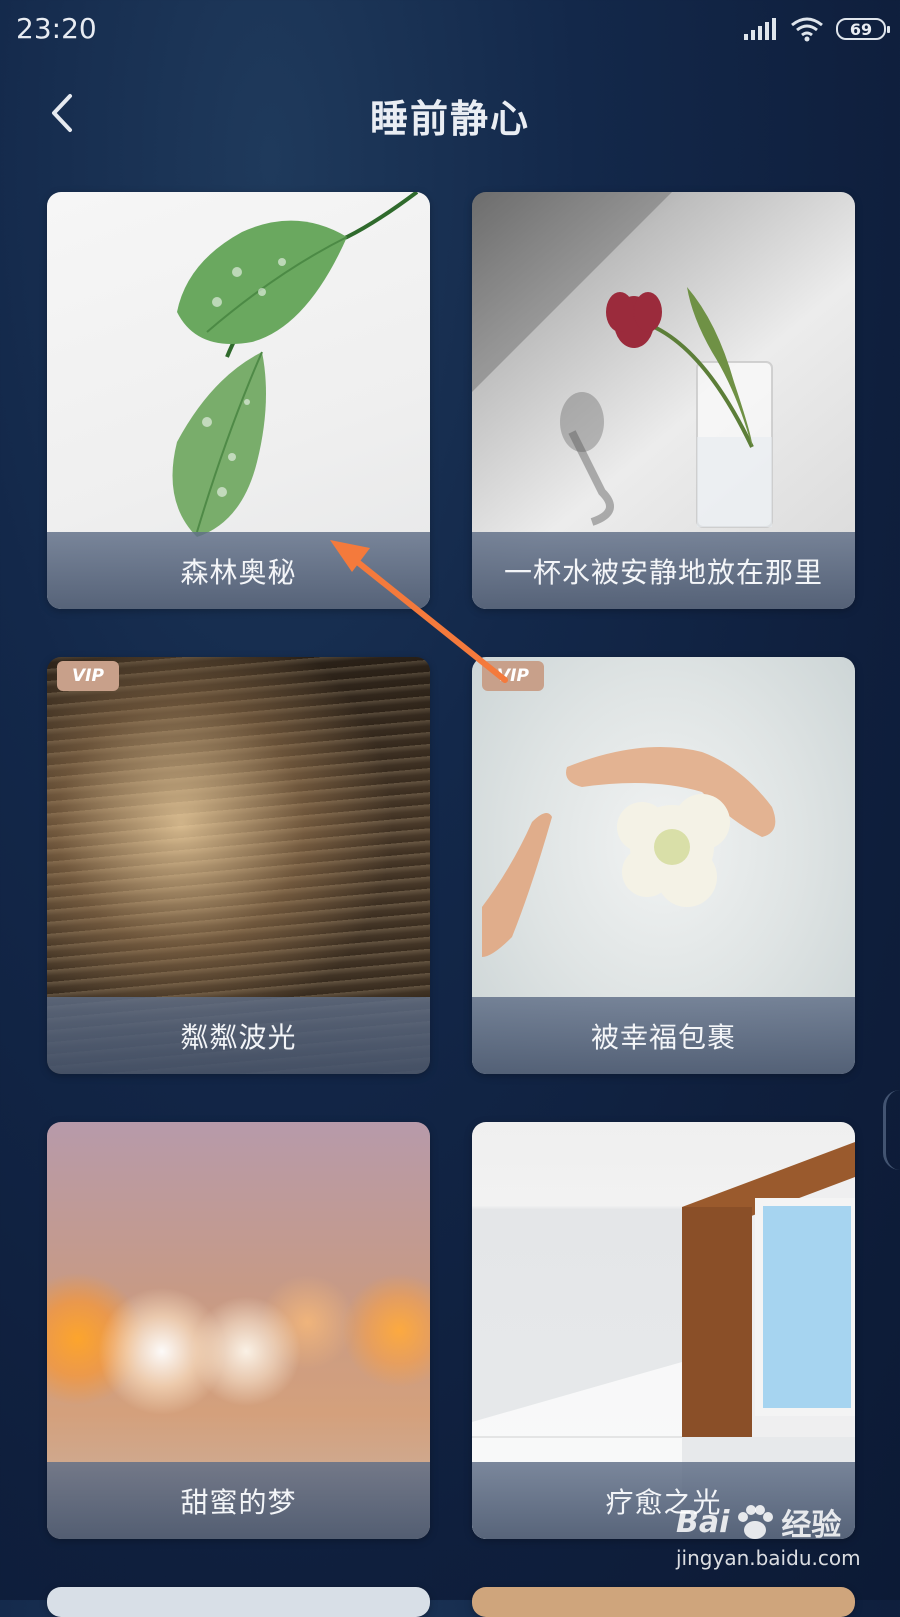  I want to click on baidu-watermark: Bai 经验 jingyan.baidu.com, so click(776, 1540).